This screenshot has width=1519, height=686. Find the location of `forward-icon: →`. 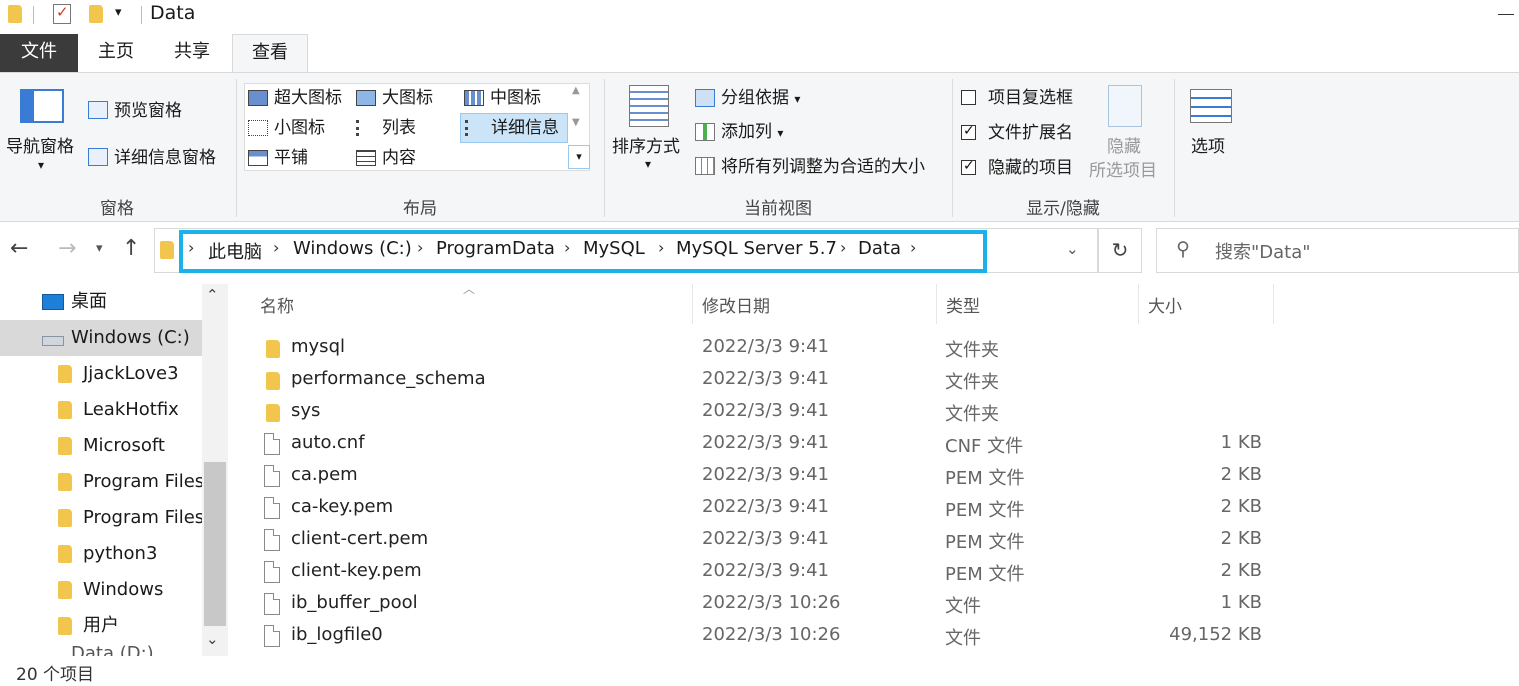

forward-icon: → is located at coordinates (67, 248).